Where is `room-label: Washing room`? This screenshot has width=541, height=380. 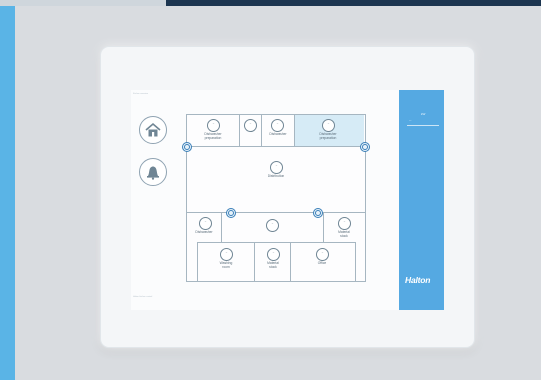
room-label: Washing room is located at coordinates (226, 265).